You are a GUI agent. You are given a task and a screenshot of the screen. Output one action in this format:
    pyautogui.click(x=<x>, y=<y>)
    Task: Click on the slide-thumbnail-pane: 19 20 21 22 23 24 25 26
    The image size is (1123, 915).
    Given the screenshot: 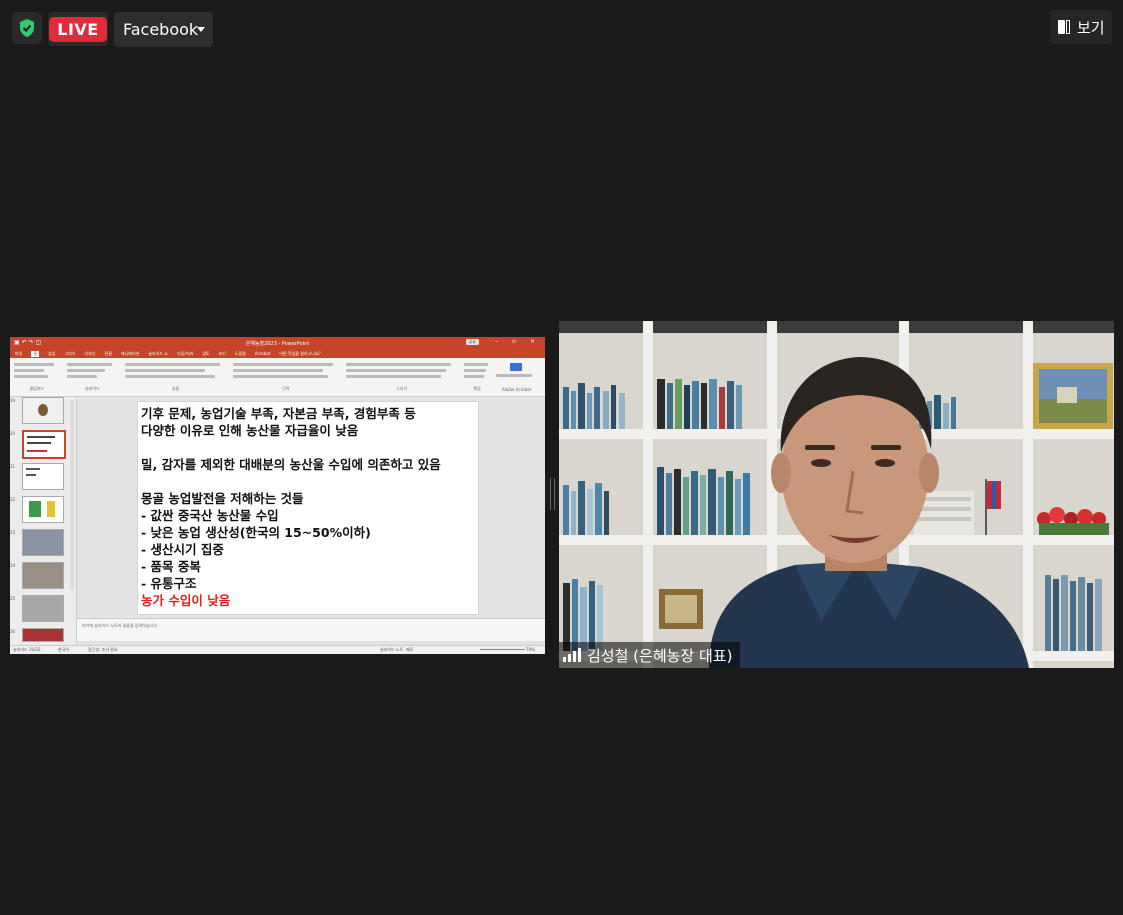 What is the action you would take?
    pyautogui.click(x=43, y=523)
    